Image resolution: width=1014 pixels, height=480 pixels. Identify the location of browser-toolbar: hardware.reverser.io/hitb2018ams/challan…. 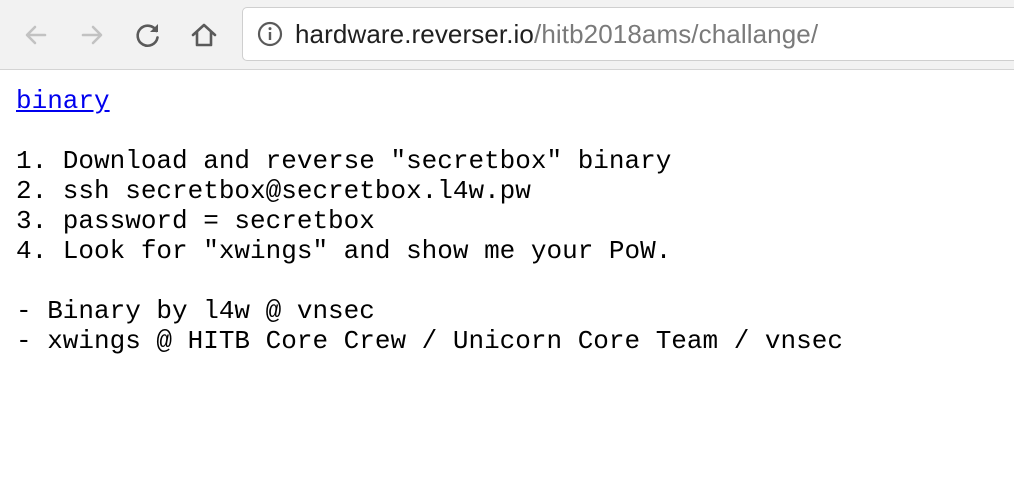
(507, 35).